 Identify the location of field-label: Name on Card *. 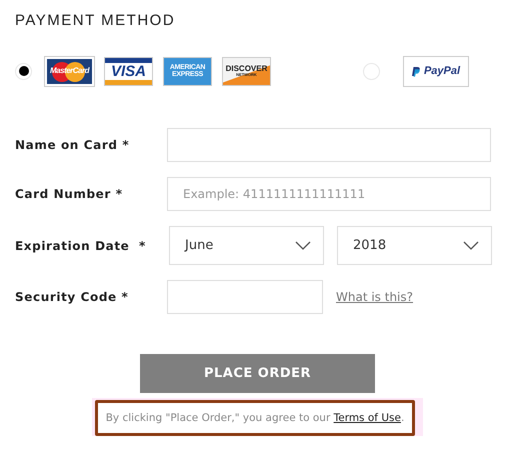
(72, 145).